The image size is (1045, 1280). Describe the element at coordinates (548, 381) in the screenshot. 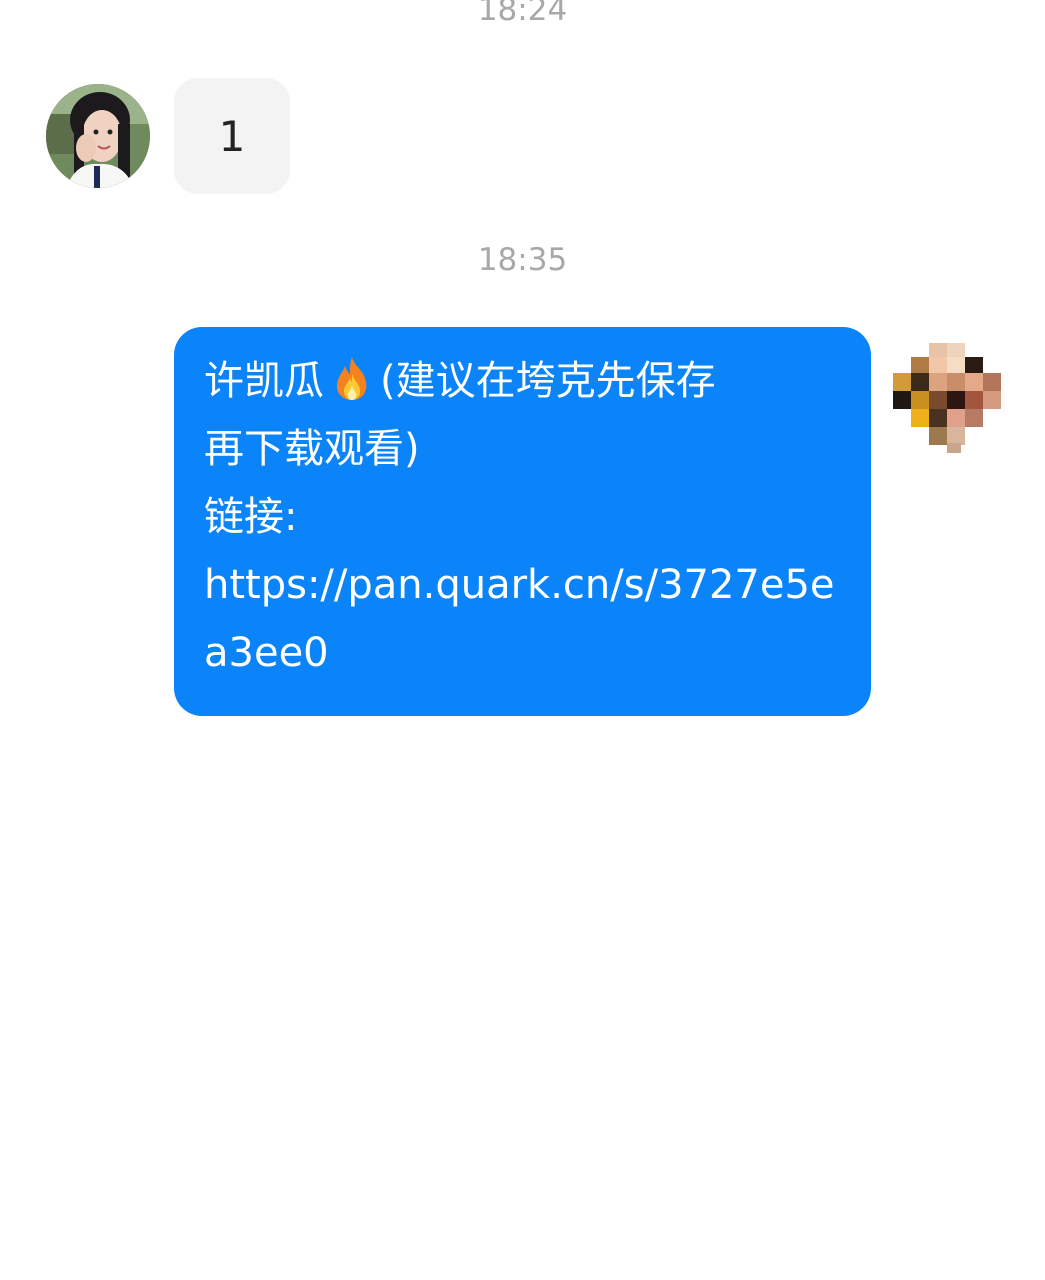

I see `message-text: (建议在垮克先保存` at that location.